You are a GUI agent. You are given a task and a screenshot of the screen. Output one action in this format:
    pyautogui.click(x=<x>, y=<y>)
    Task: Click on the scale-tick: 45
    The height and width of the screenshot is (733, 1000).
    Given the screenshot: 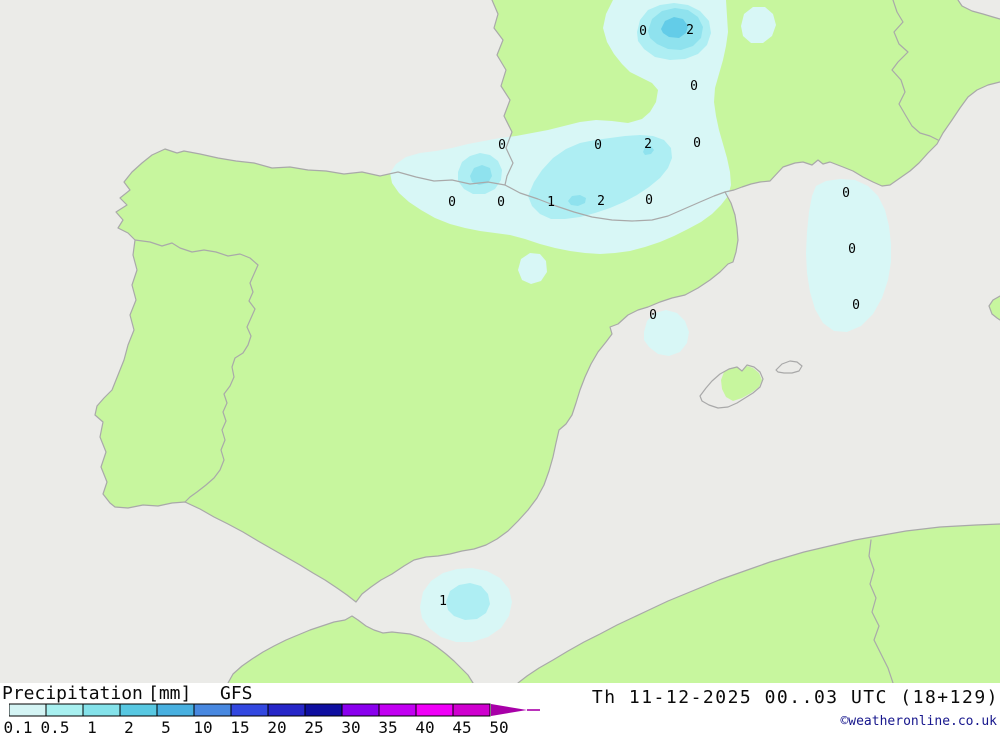 What is the action you would take?
    pyautogui.click(x=462, y=725)
    